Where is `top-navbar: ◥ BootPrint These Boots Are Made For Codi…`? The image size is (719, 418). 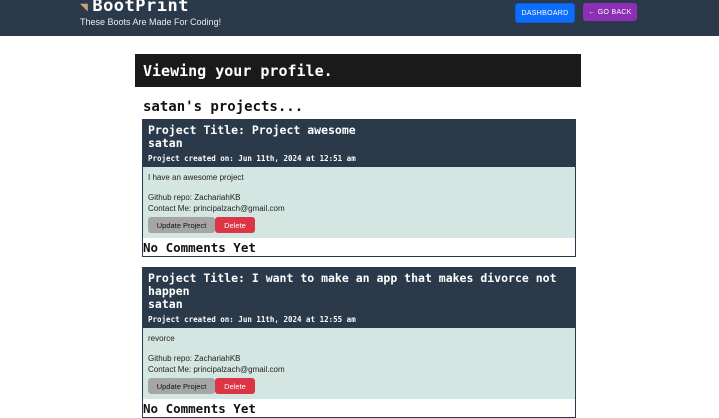
top-navbar: ◥ BootPrint These Boots Are Made For Codi… is located at coordinates (359, 18).